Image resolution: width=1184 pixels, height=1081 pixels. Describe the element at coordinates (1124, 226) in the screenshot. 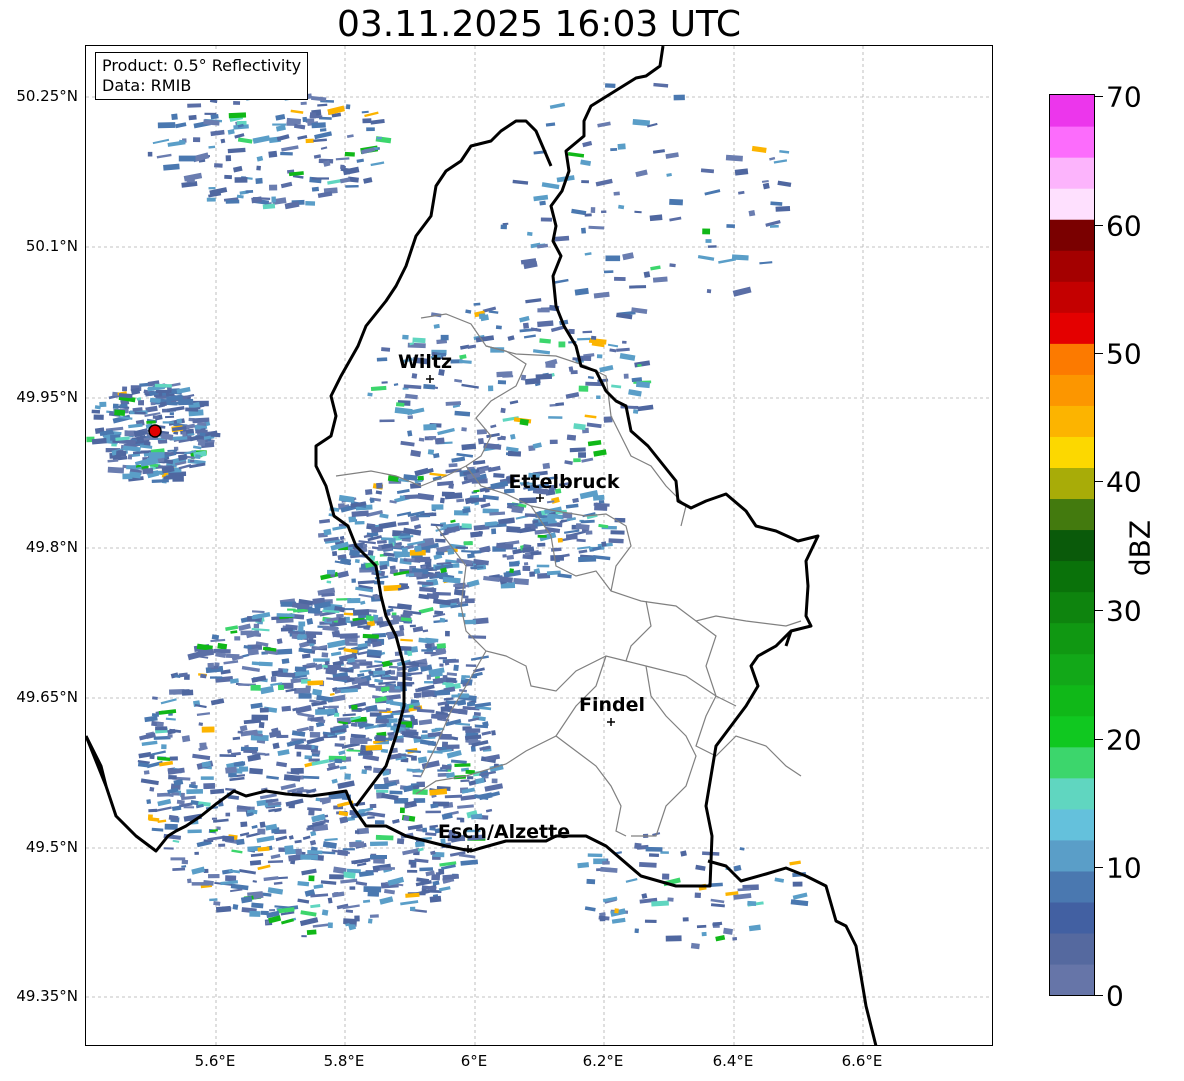

I see `colorbar-tick-label: 60` at that location.